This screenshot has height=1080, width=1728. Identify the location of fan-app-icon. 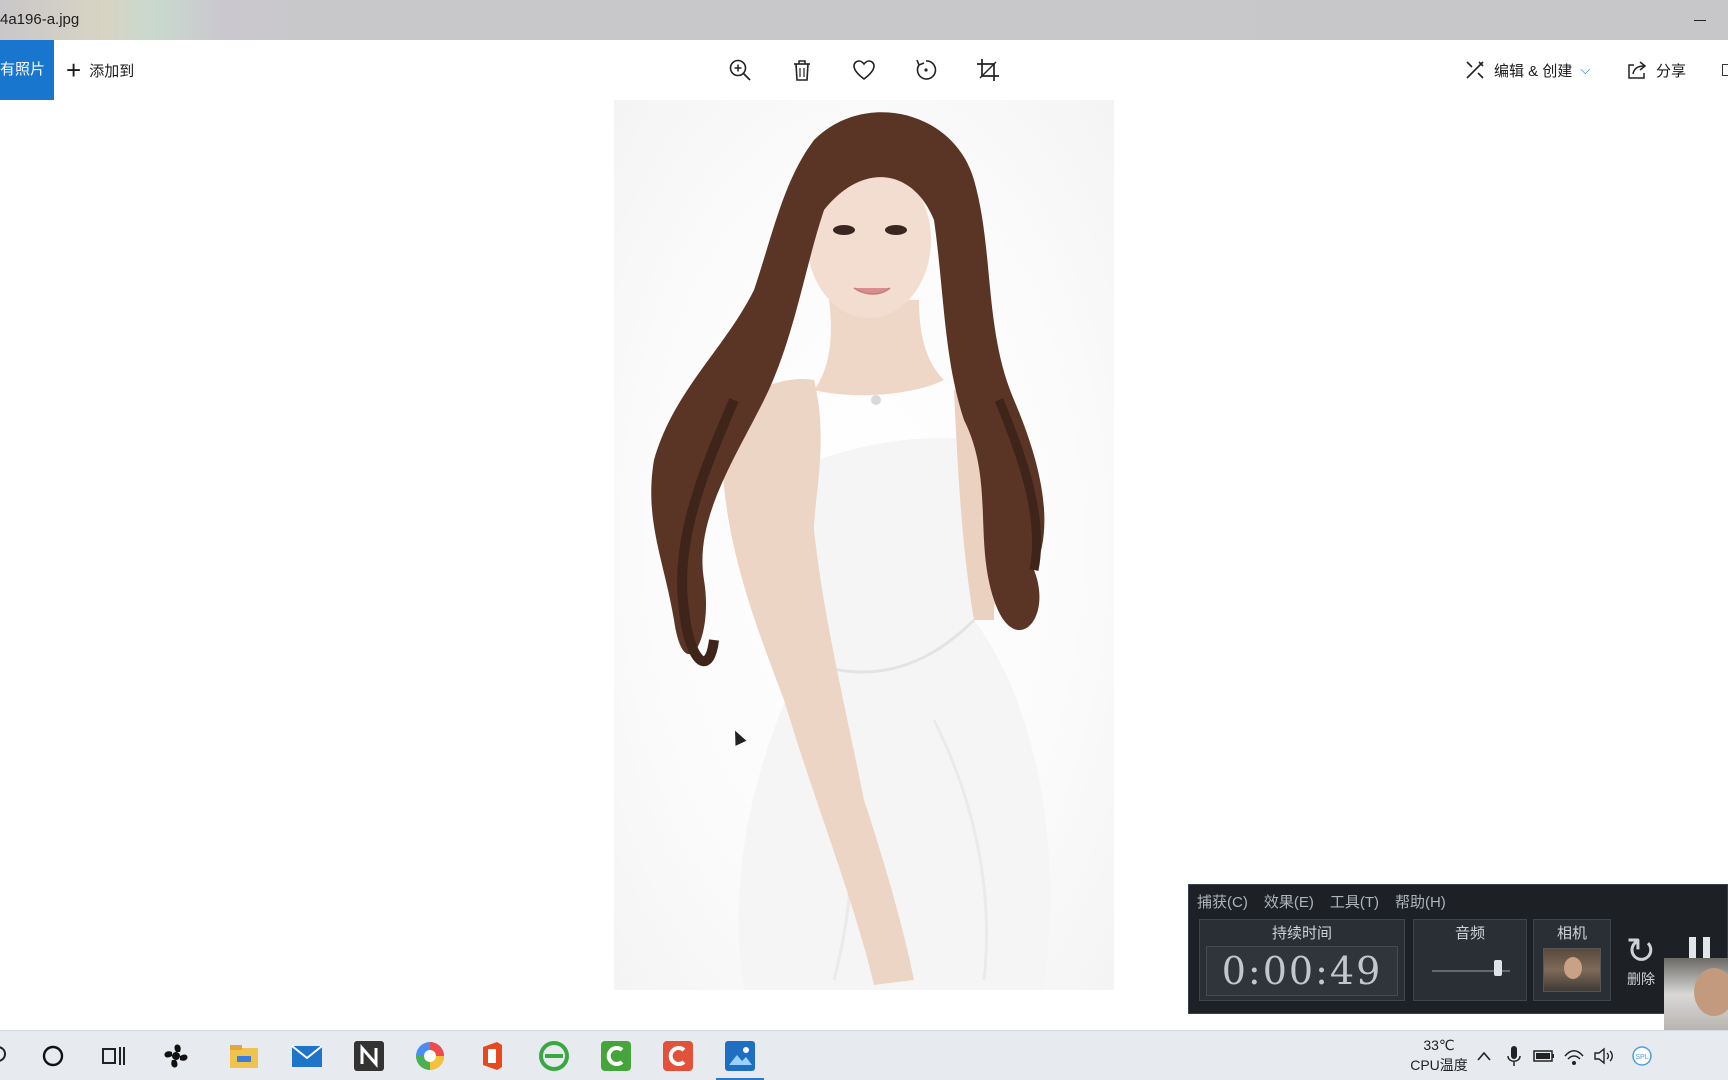
(176, 1056).